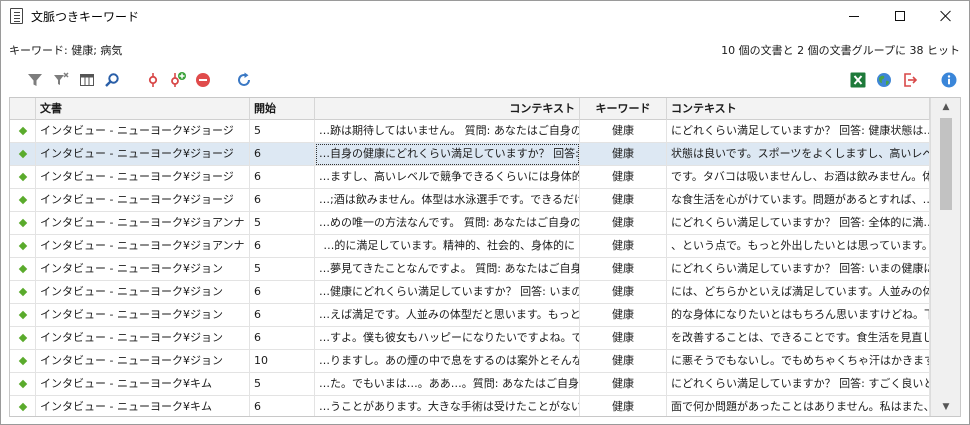  I want to click on table-header: 文書 開始 コンテキスト キーワード コンテキスト, so click(470, 109).